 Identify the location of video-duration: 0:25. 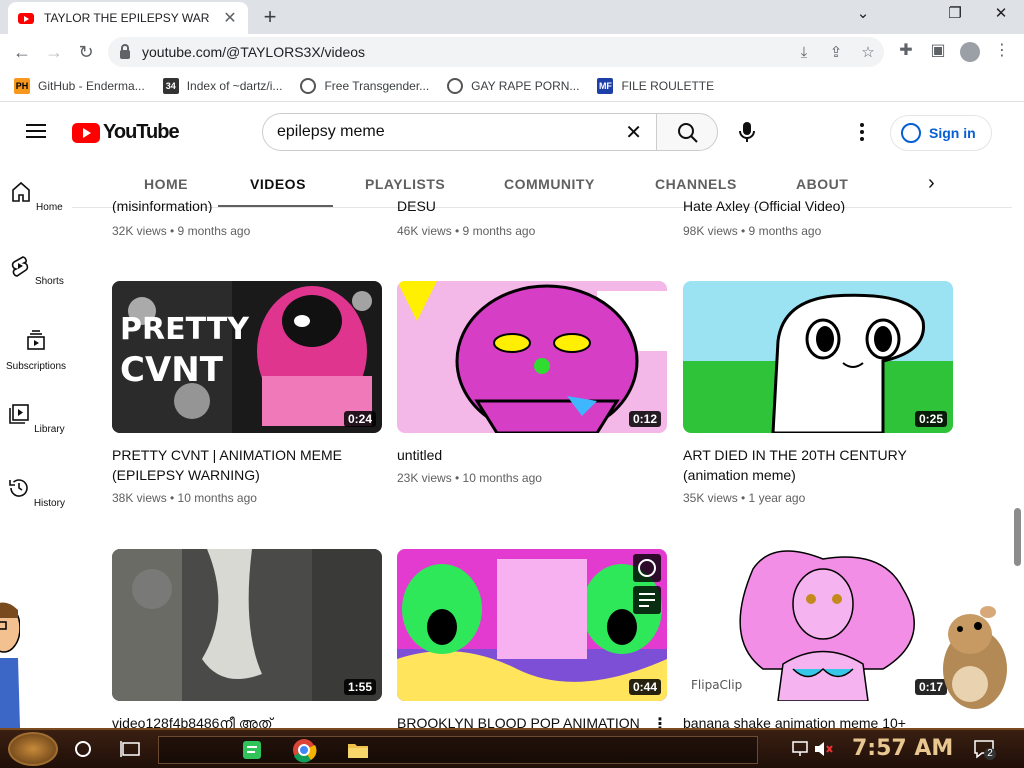
(930, 419).